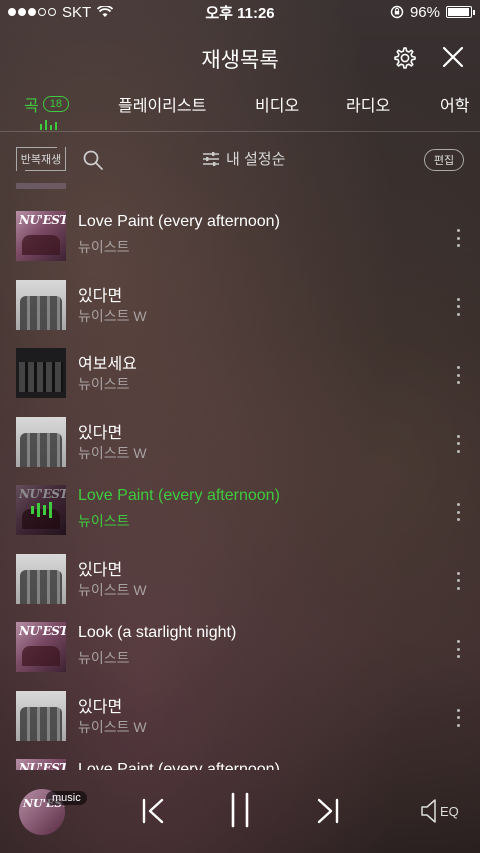  What do you see at coordinates (240, 648) in the screenshot?
I see `list-item: NU'EST Look (a starlight night) 뉴이스트` at bounding box center [240, 648].